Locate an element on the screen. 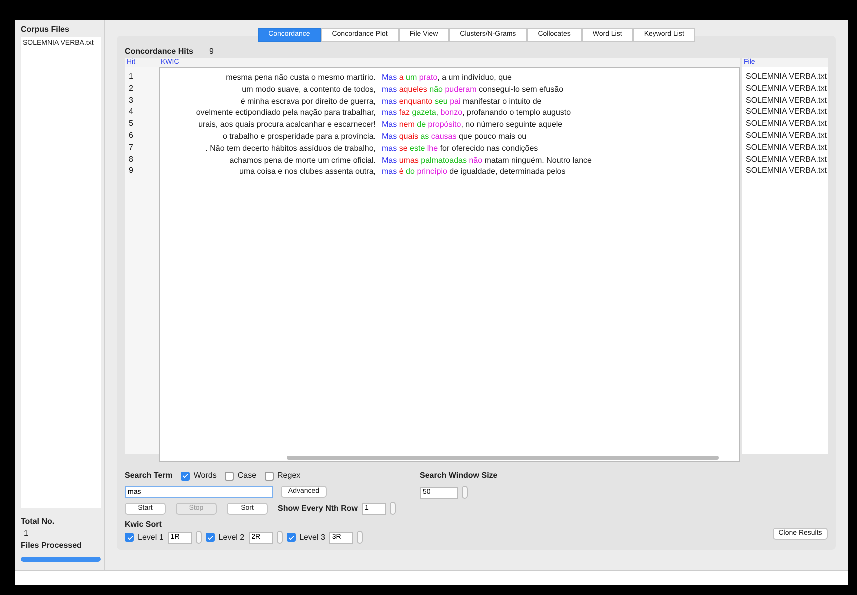  hit-number: 5 is located at coordinates (131, 124).